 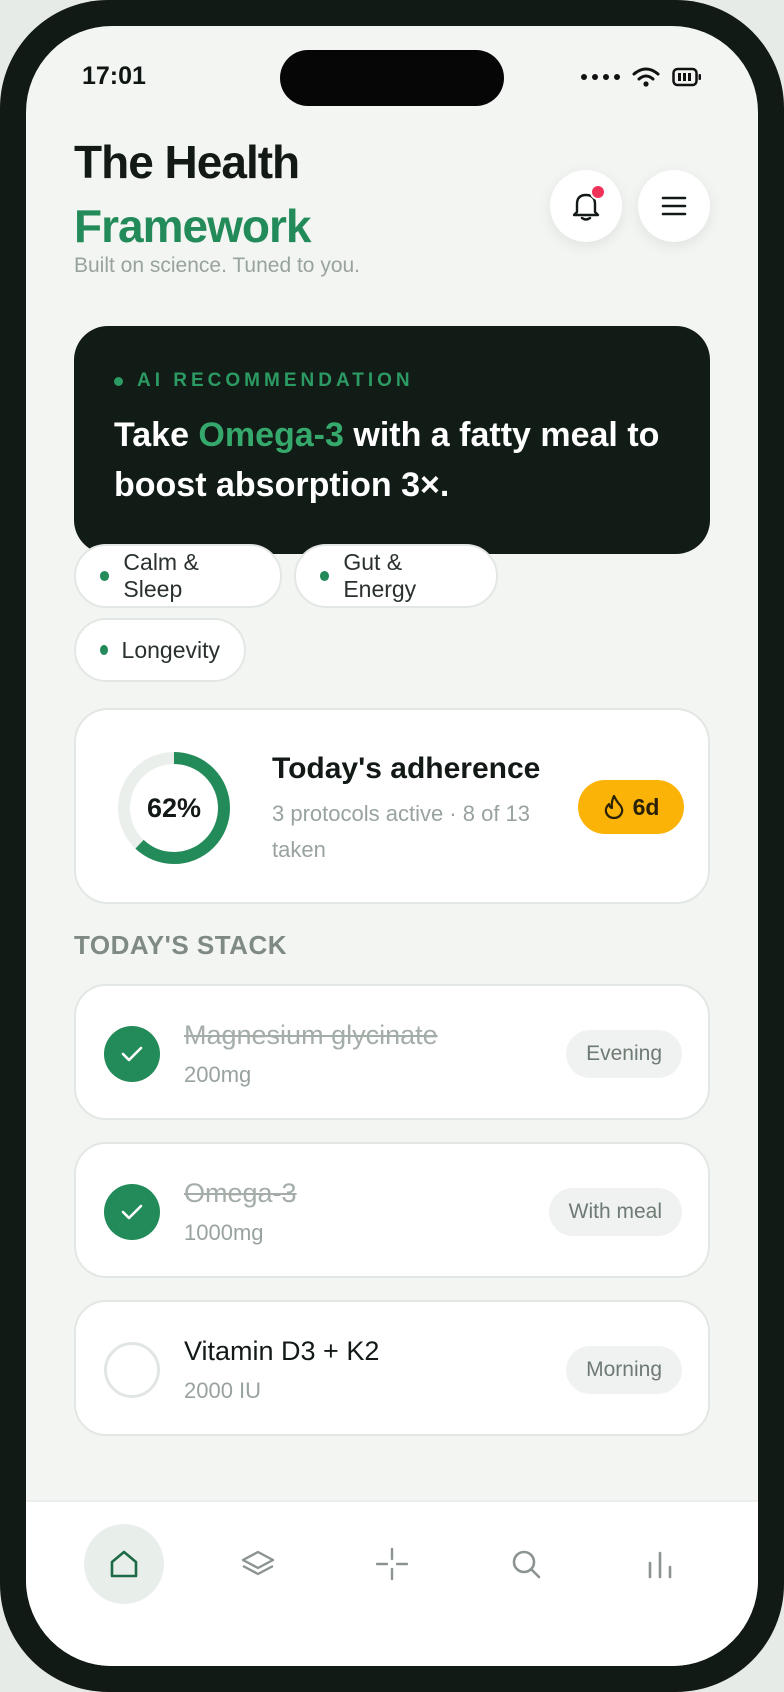 I want to click on checkbox-unchecked, so click(x=132, y=1370).